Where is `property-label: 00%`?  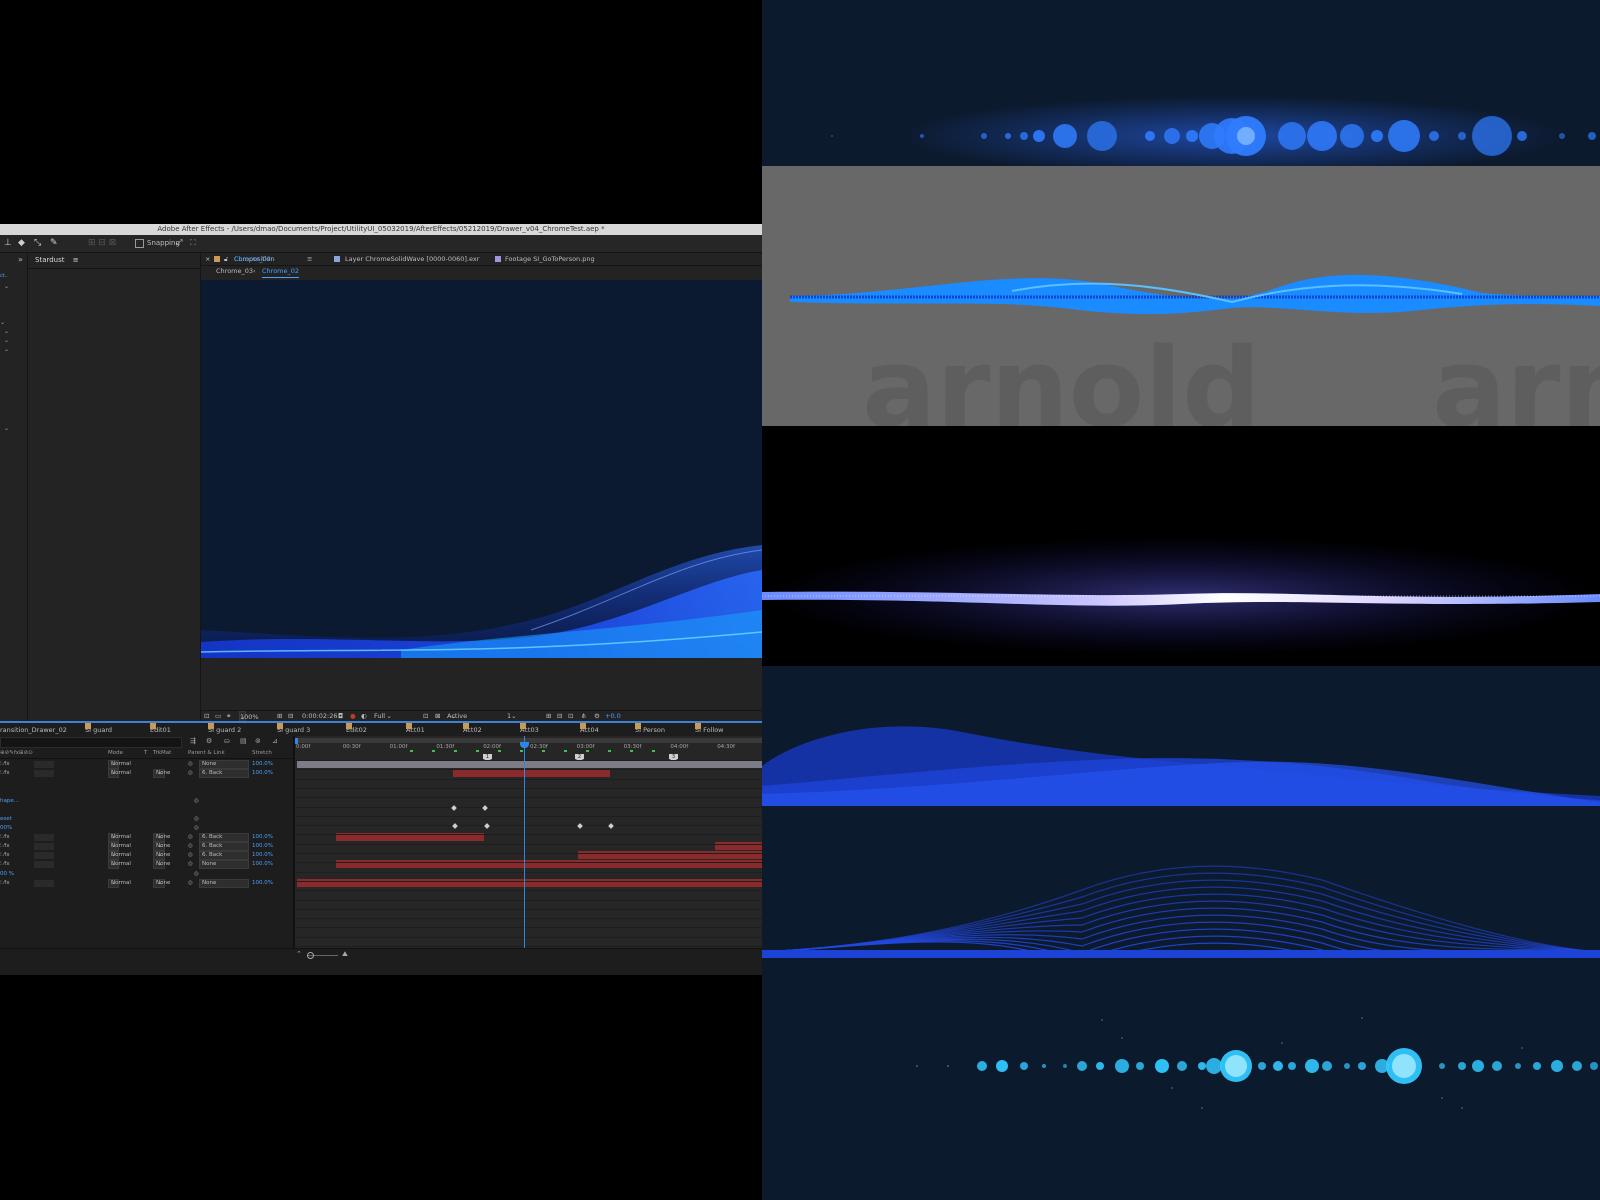
property-label: 00% is located at coordinates (6, 828).